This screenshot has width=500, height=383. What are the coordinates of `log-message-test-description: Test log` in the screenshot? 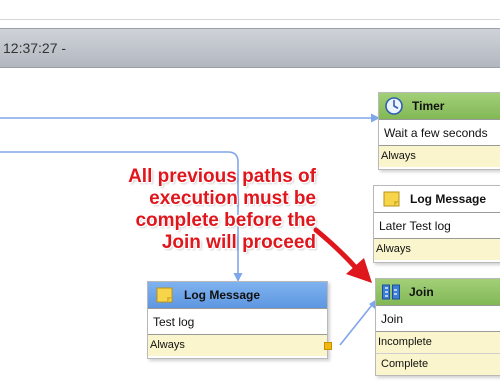 It's located at (237, 321).